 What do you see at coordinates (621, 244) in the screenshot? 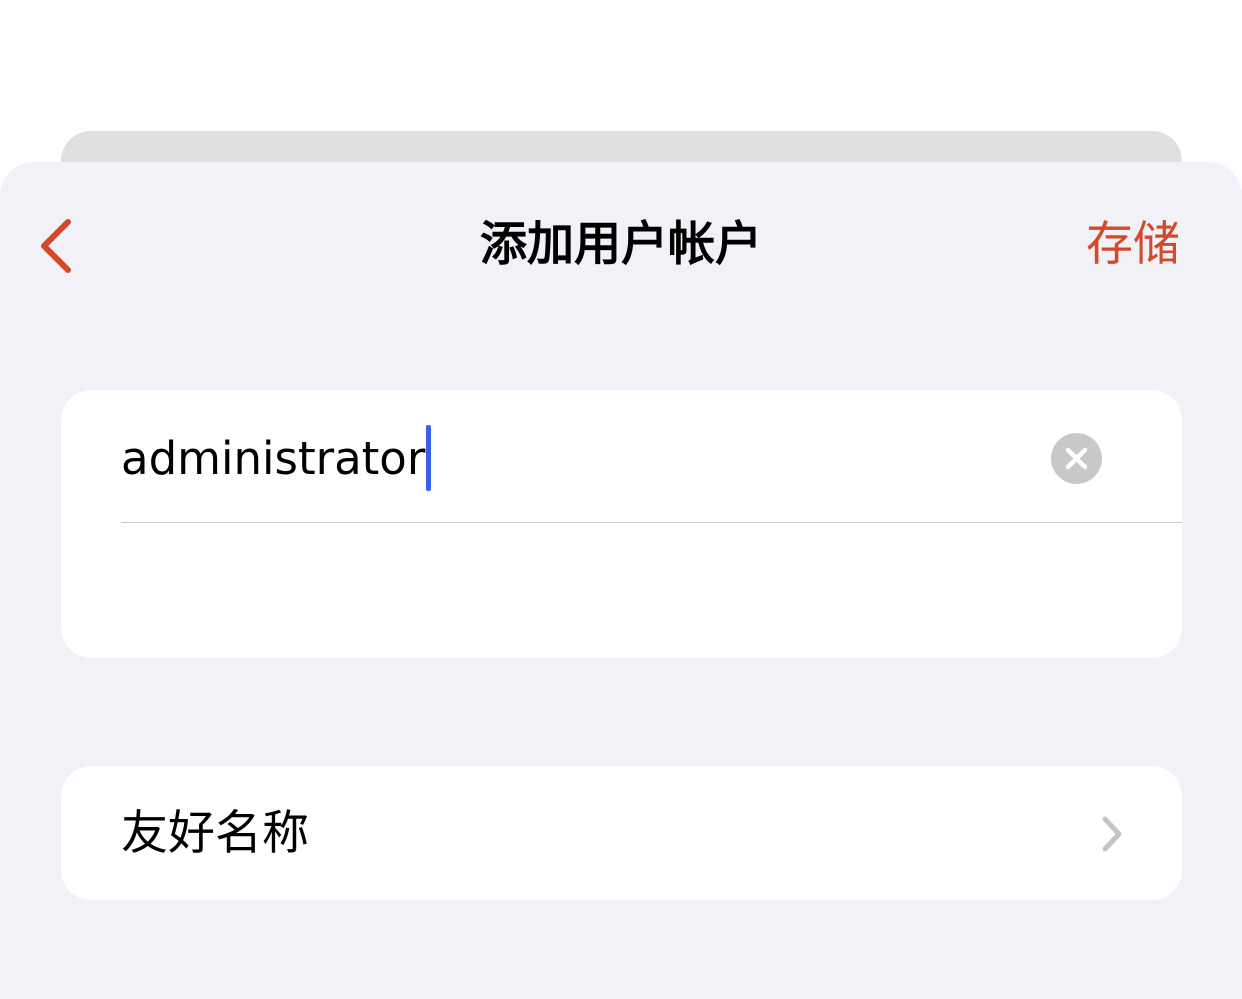
I see `page-title: 添加用户帐户` at bounding box center [621, 244].